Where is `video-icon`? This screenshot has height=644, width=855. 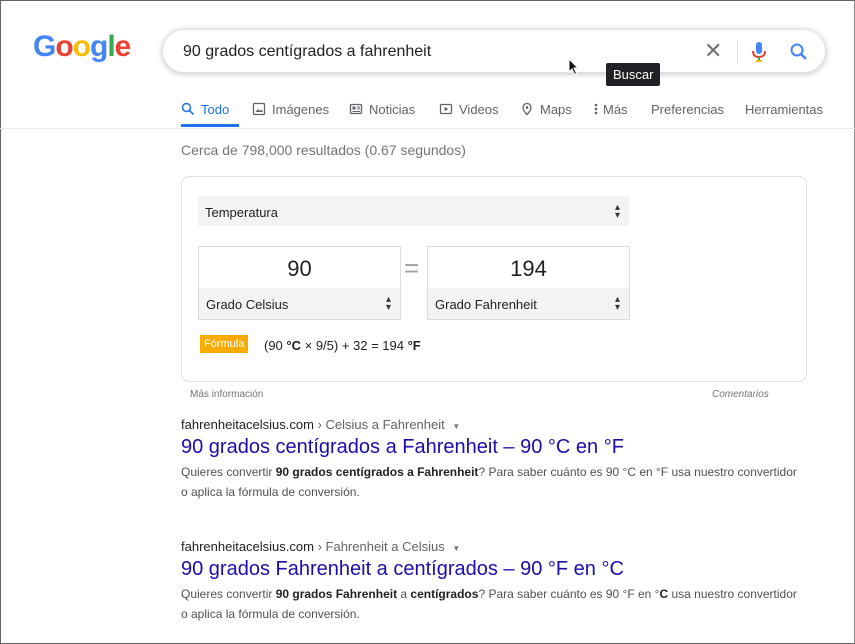
video-icon is located at coordinates (446, 109).